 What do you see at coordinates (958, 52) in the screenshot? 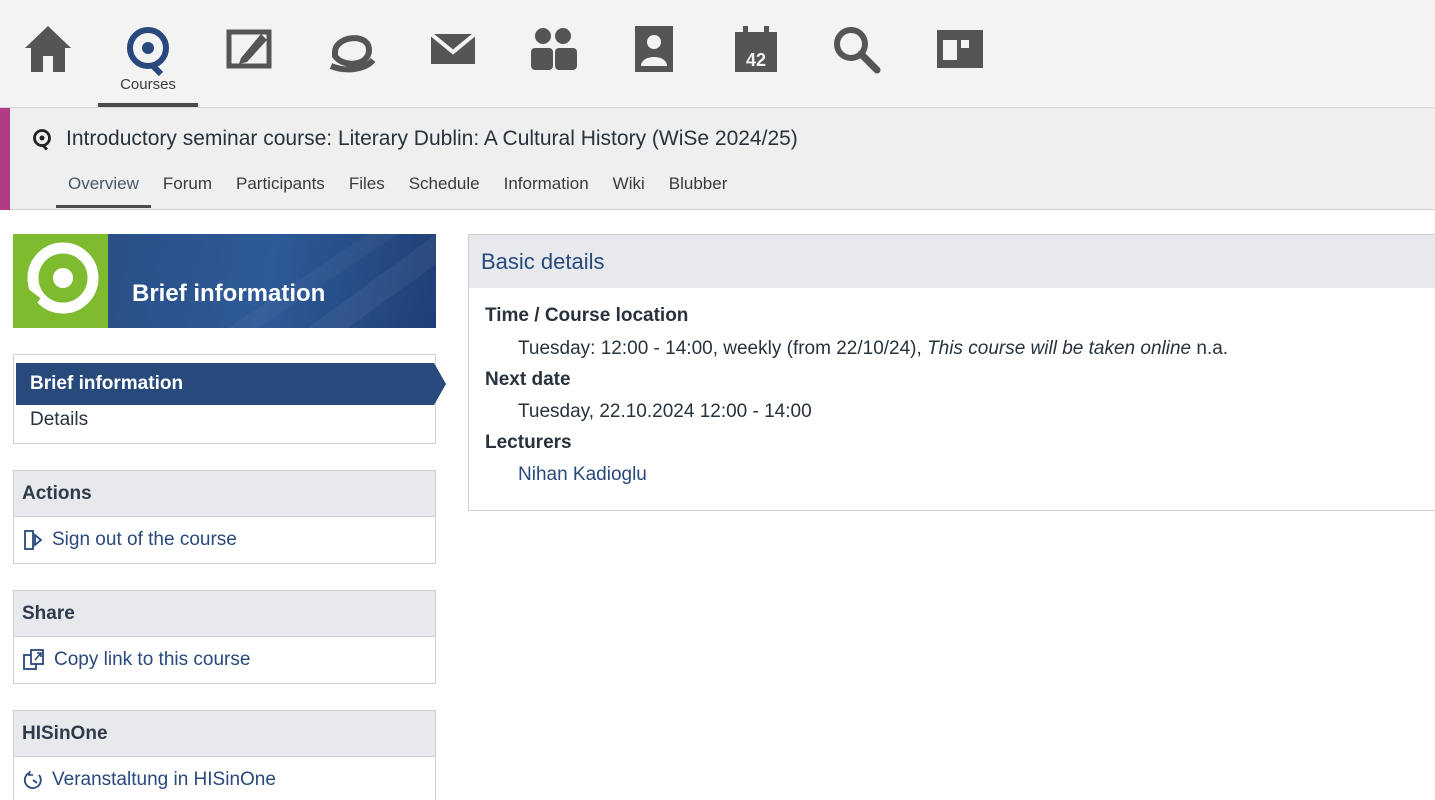
I see `tools-icon` at bounding box center [958, 52].